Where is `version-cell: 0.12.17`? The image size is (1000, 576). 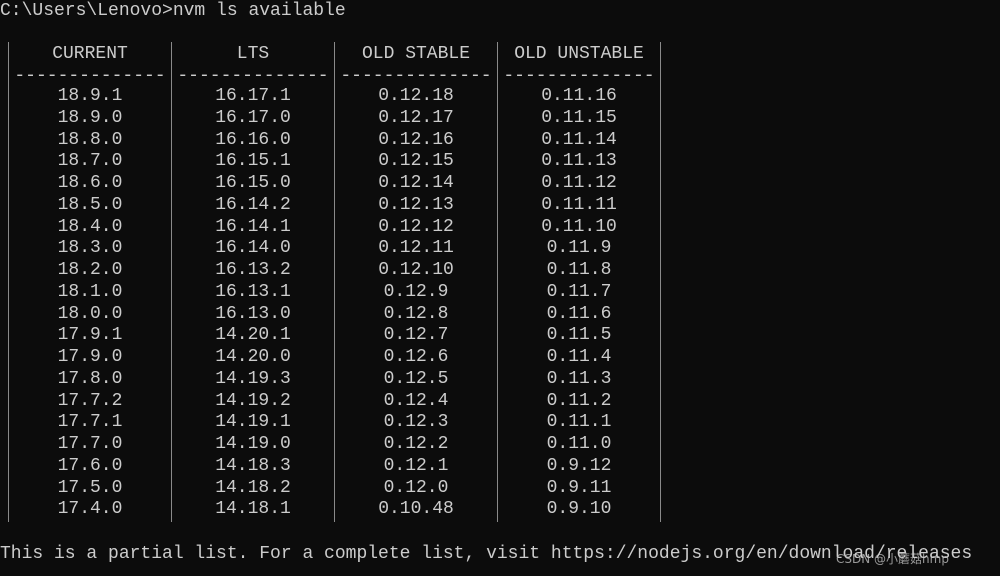
version-cell: 0.12.17 is located at coordinates (416, 117).